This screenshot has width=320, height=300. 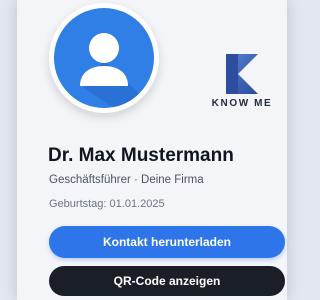 I want to click on profile-birthday: Geburtstag: 01.01.2025, so click(x=107, y=204).